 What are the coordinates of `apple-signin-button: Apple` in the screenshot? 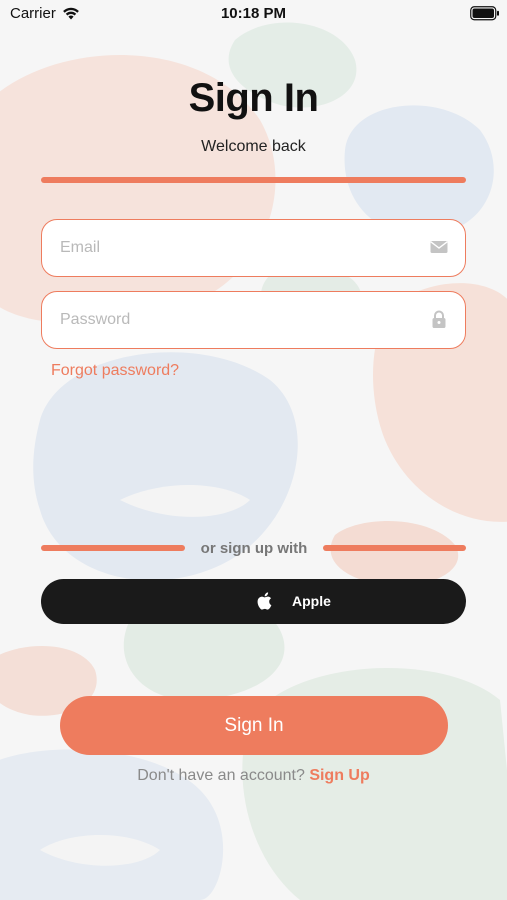 It's located at (253, 601).